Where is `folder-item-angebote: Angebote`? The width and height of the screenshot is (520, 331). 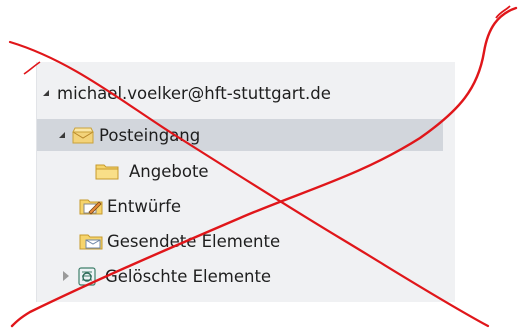 folder-item-angebote: Angebote is located at coordinates (246, 171).